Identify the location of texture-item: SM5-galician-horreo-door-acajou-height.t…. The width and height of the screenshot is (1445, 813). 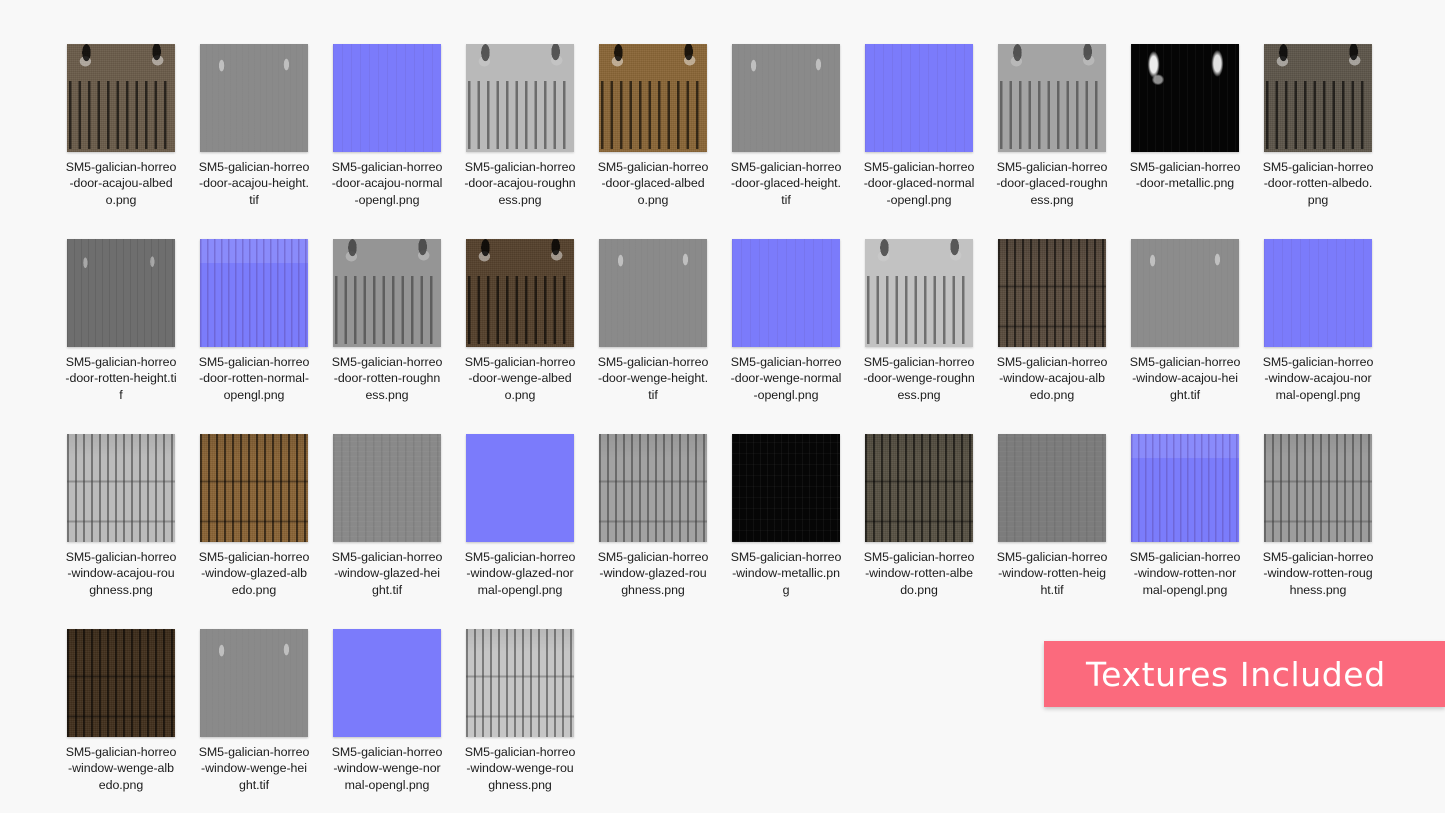
(254, 141).